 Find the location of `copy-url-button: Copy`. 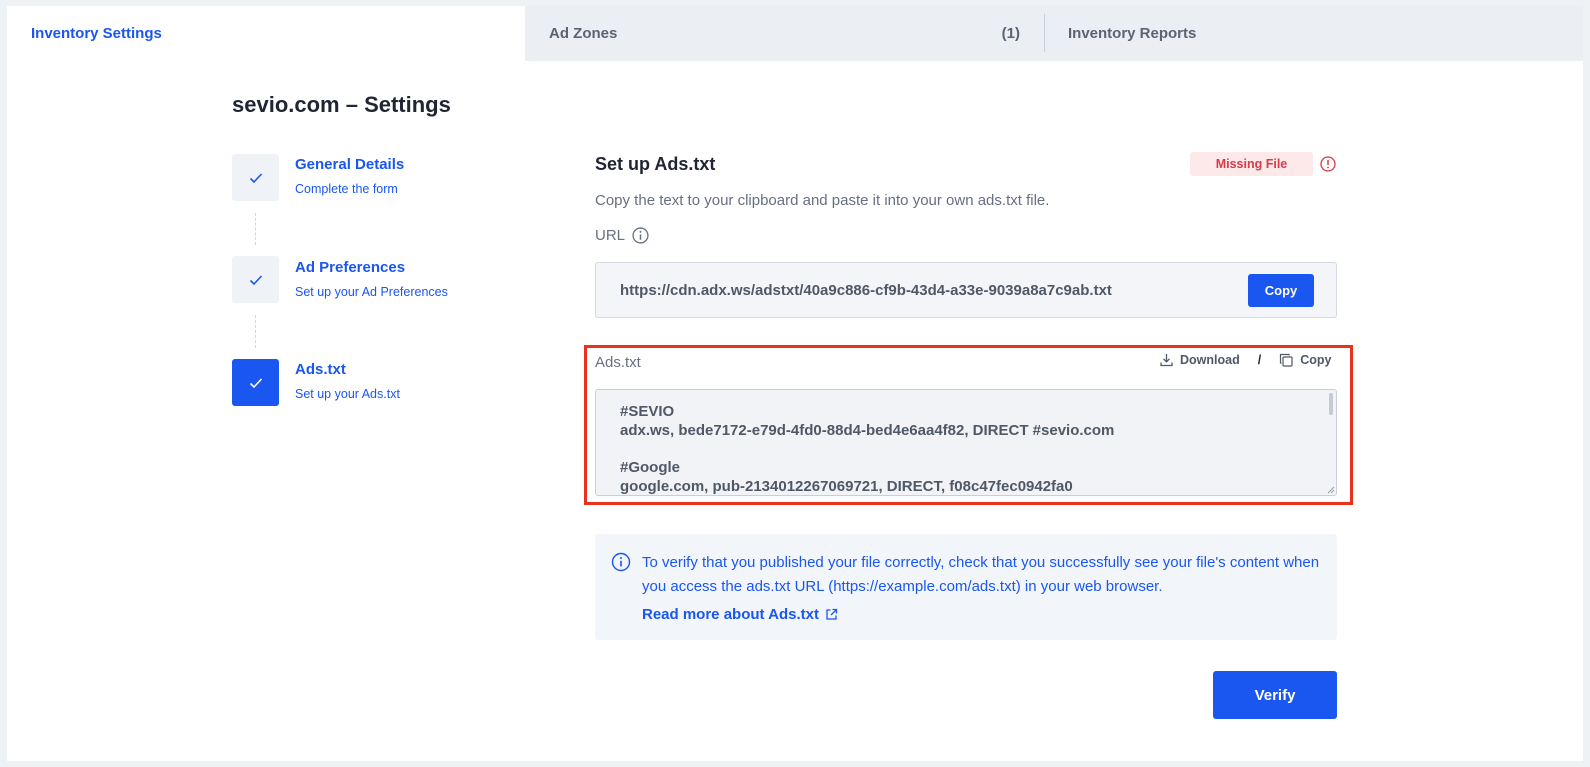

copy-url-button: Copy is located at coordinates (1281, 290).